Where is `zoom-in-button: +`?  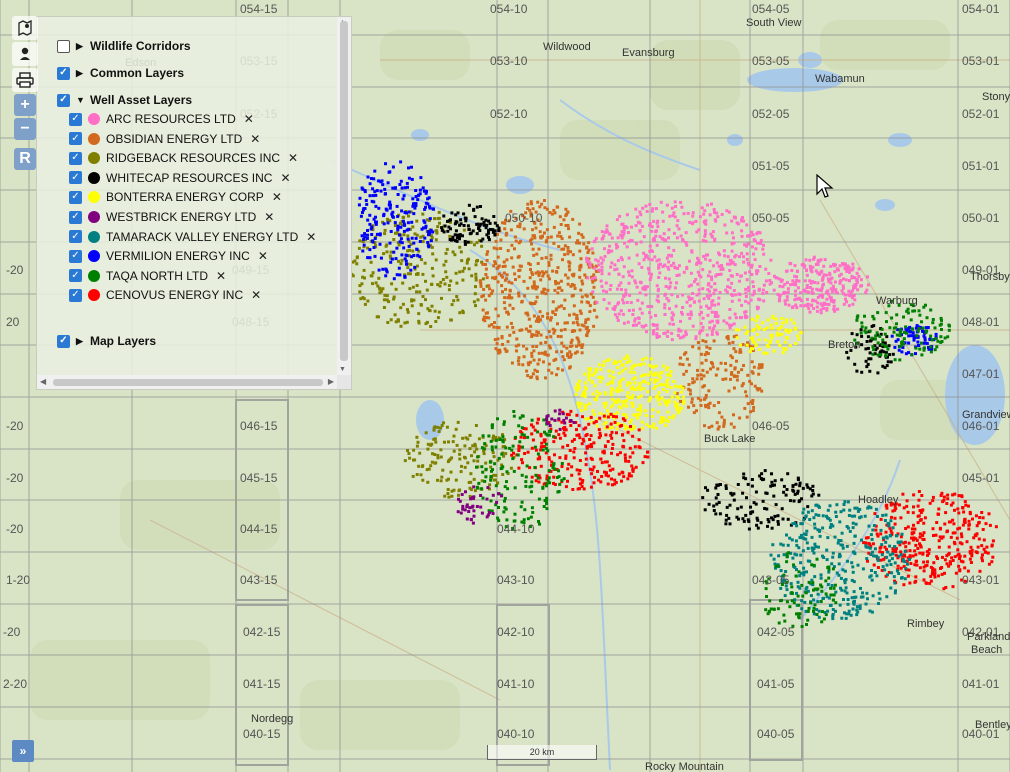
zoom-in-button: + is located at coordinates (25, 105).